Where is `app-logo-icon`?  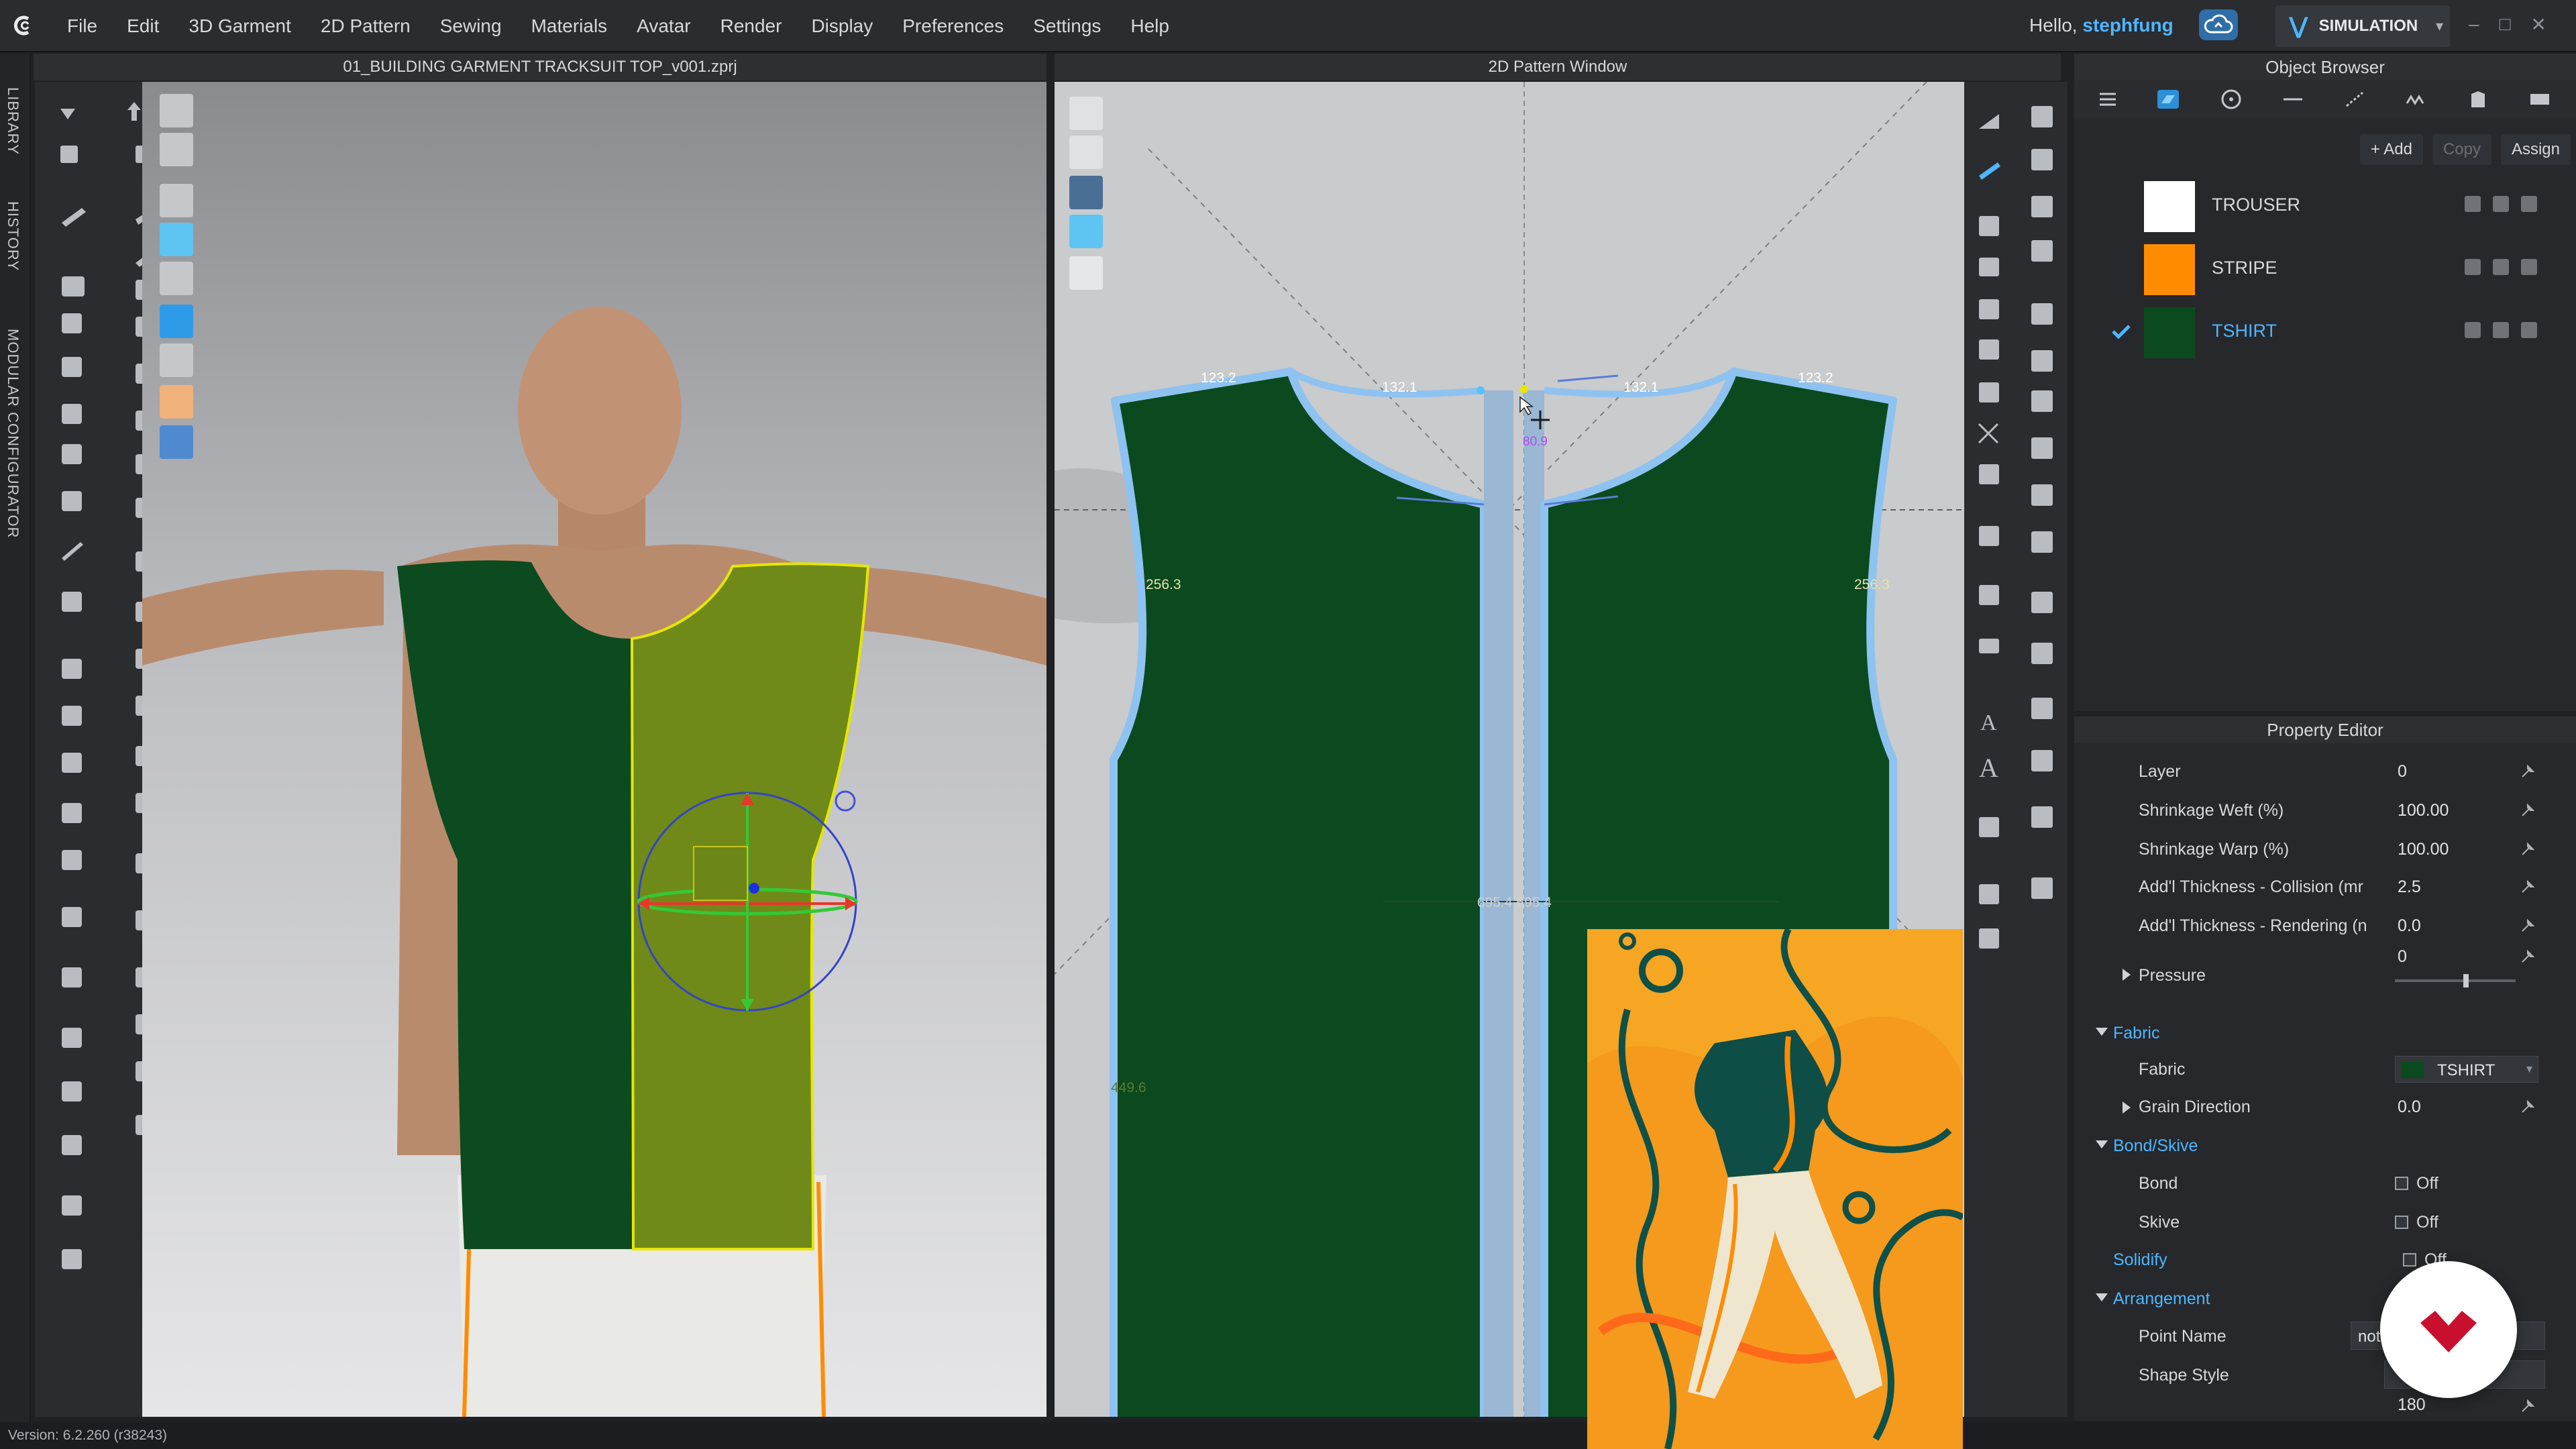 app-logo-icon is located at coordinates (23, 25).